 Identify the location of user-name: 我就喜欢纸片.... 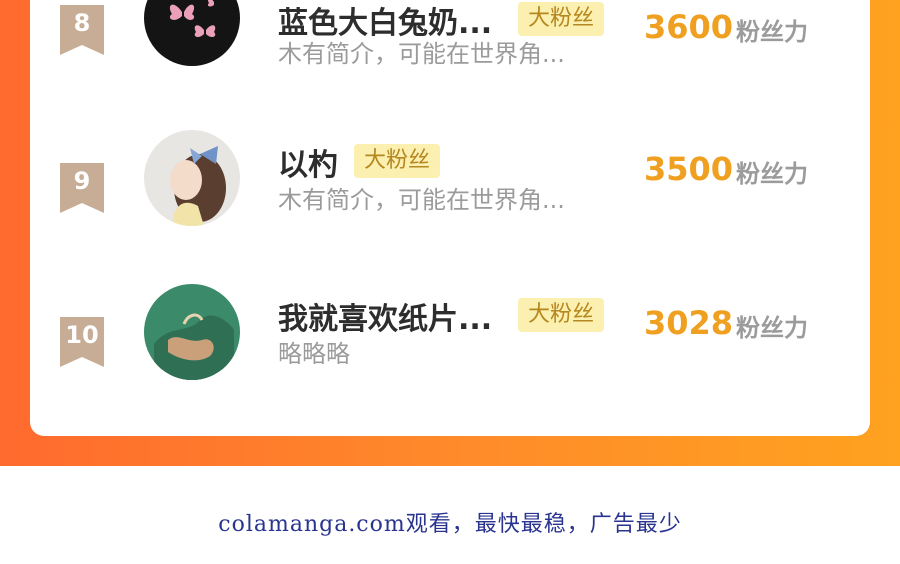
(385, 316).